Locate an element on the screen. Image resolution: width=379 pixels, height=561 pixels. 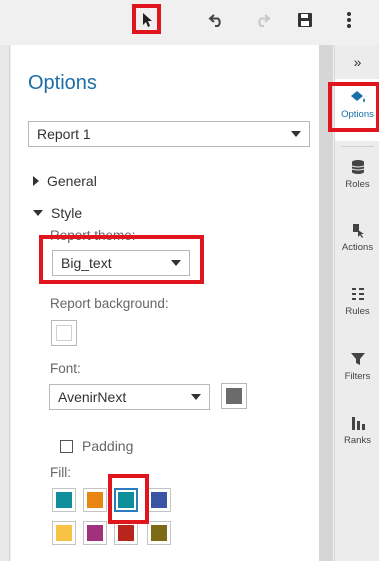
section-general: General is located at coordinates (65, 181).